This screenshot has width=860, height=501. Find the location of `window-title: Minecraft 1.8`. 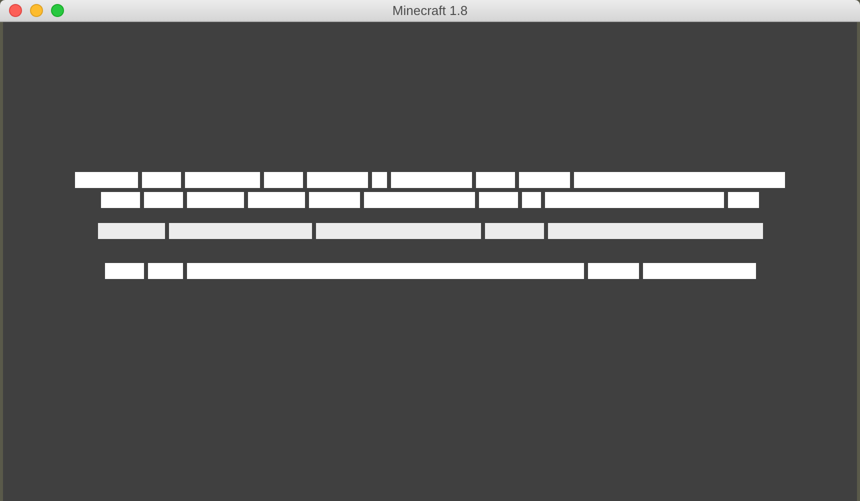

window-title: Minecraft 1.8 is located at coordinates (430, 11).